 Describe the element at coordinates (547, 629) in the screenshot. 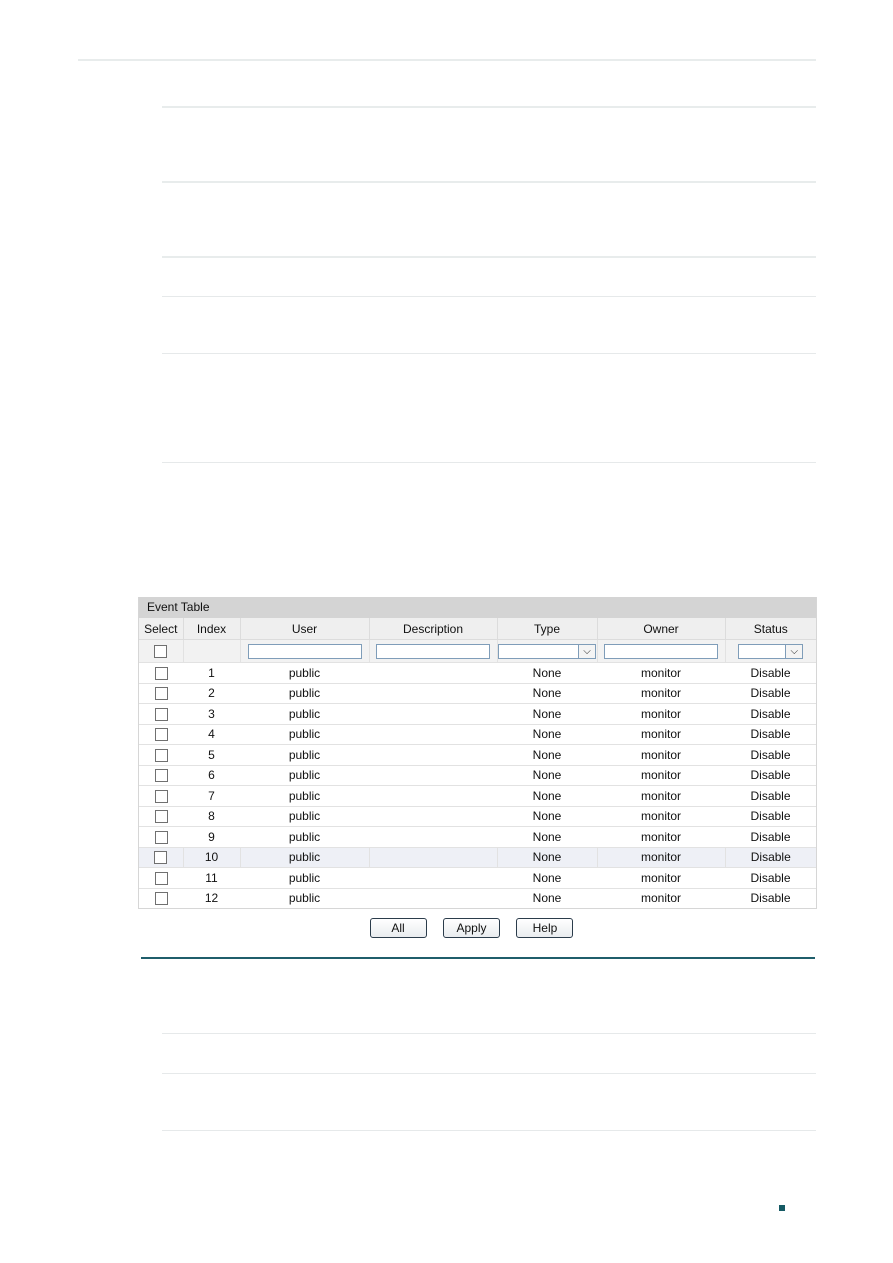

I see `column-header-type: Type` at that location.